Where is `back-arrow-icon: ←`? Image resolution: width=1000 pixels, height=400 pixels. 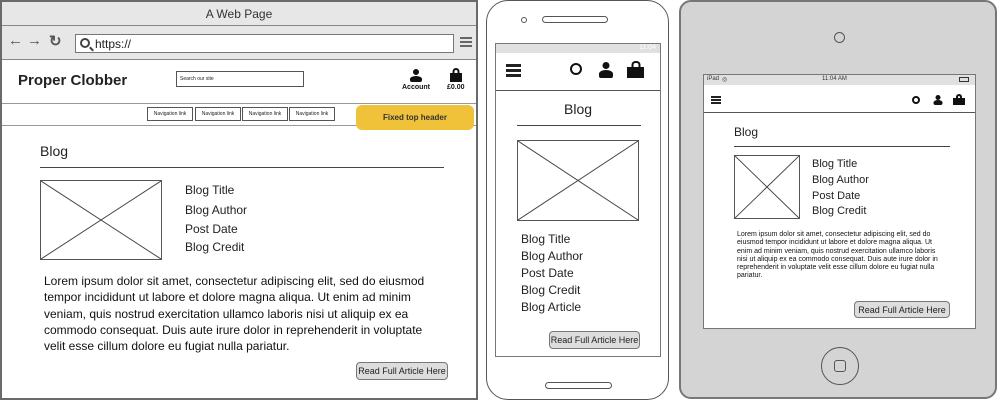
back-arrow-icon: ← is located at coordinates (15, 40).